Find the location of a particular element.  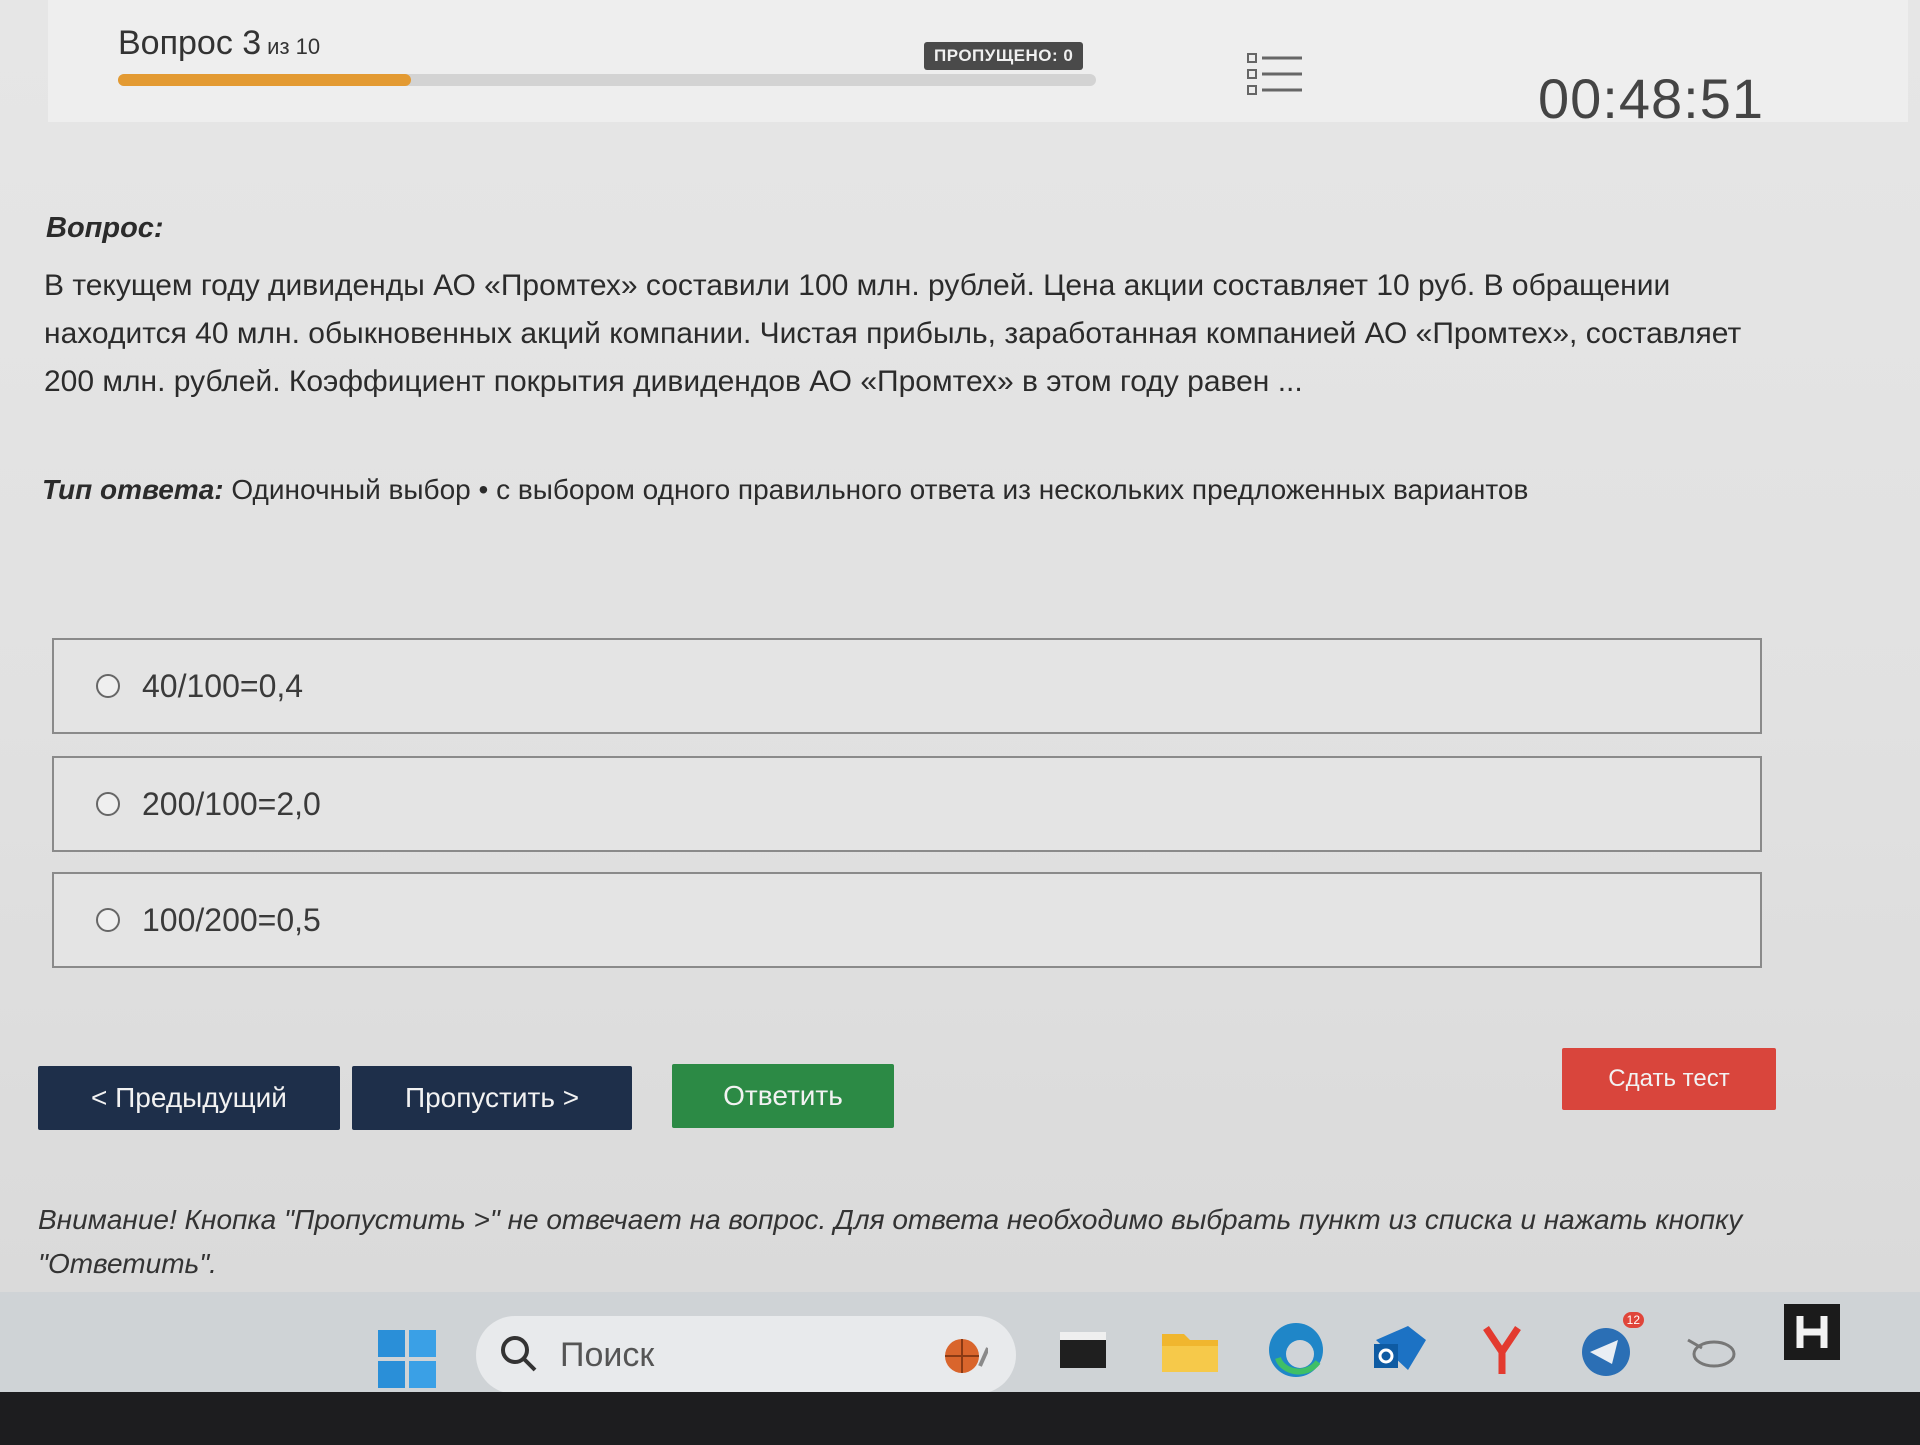

edge-icon is located at coordinates (1296, 1350).